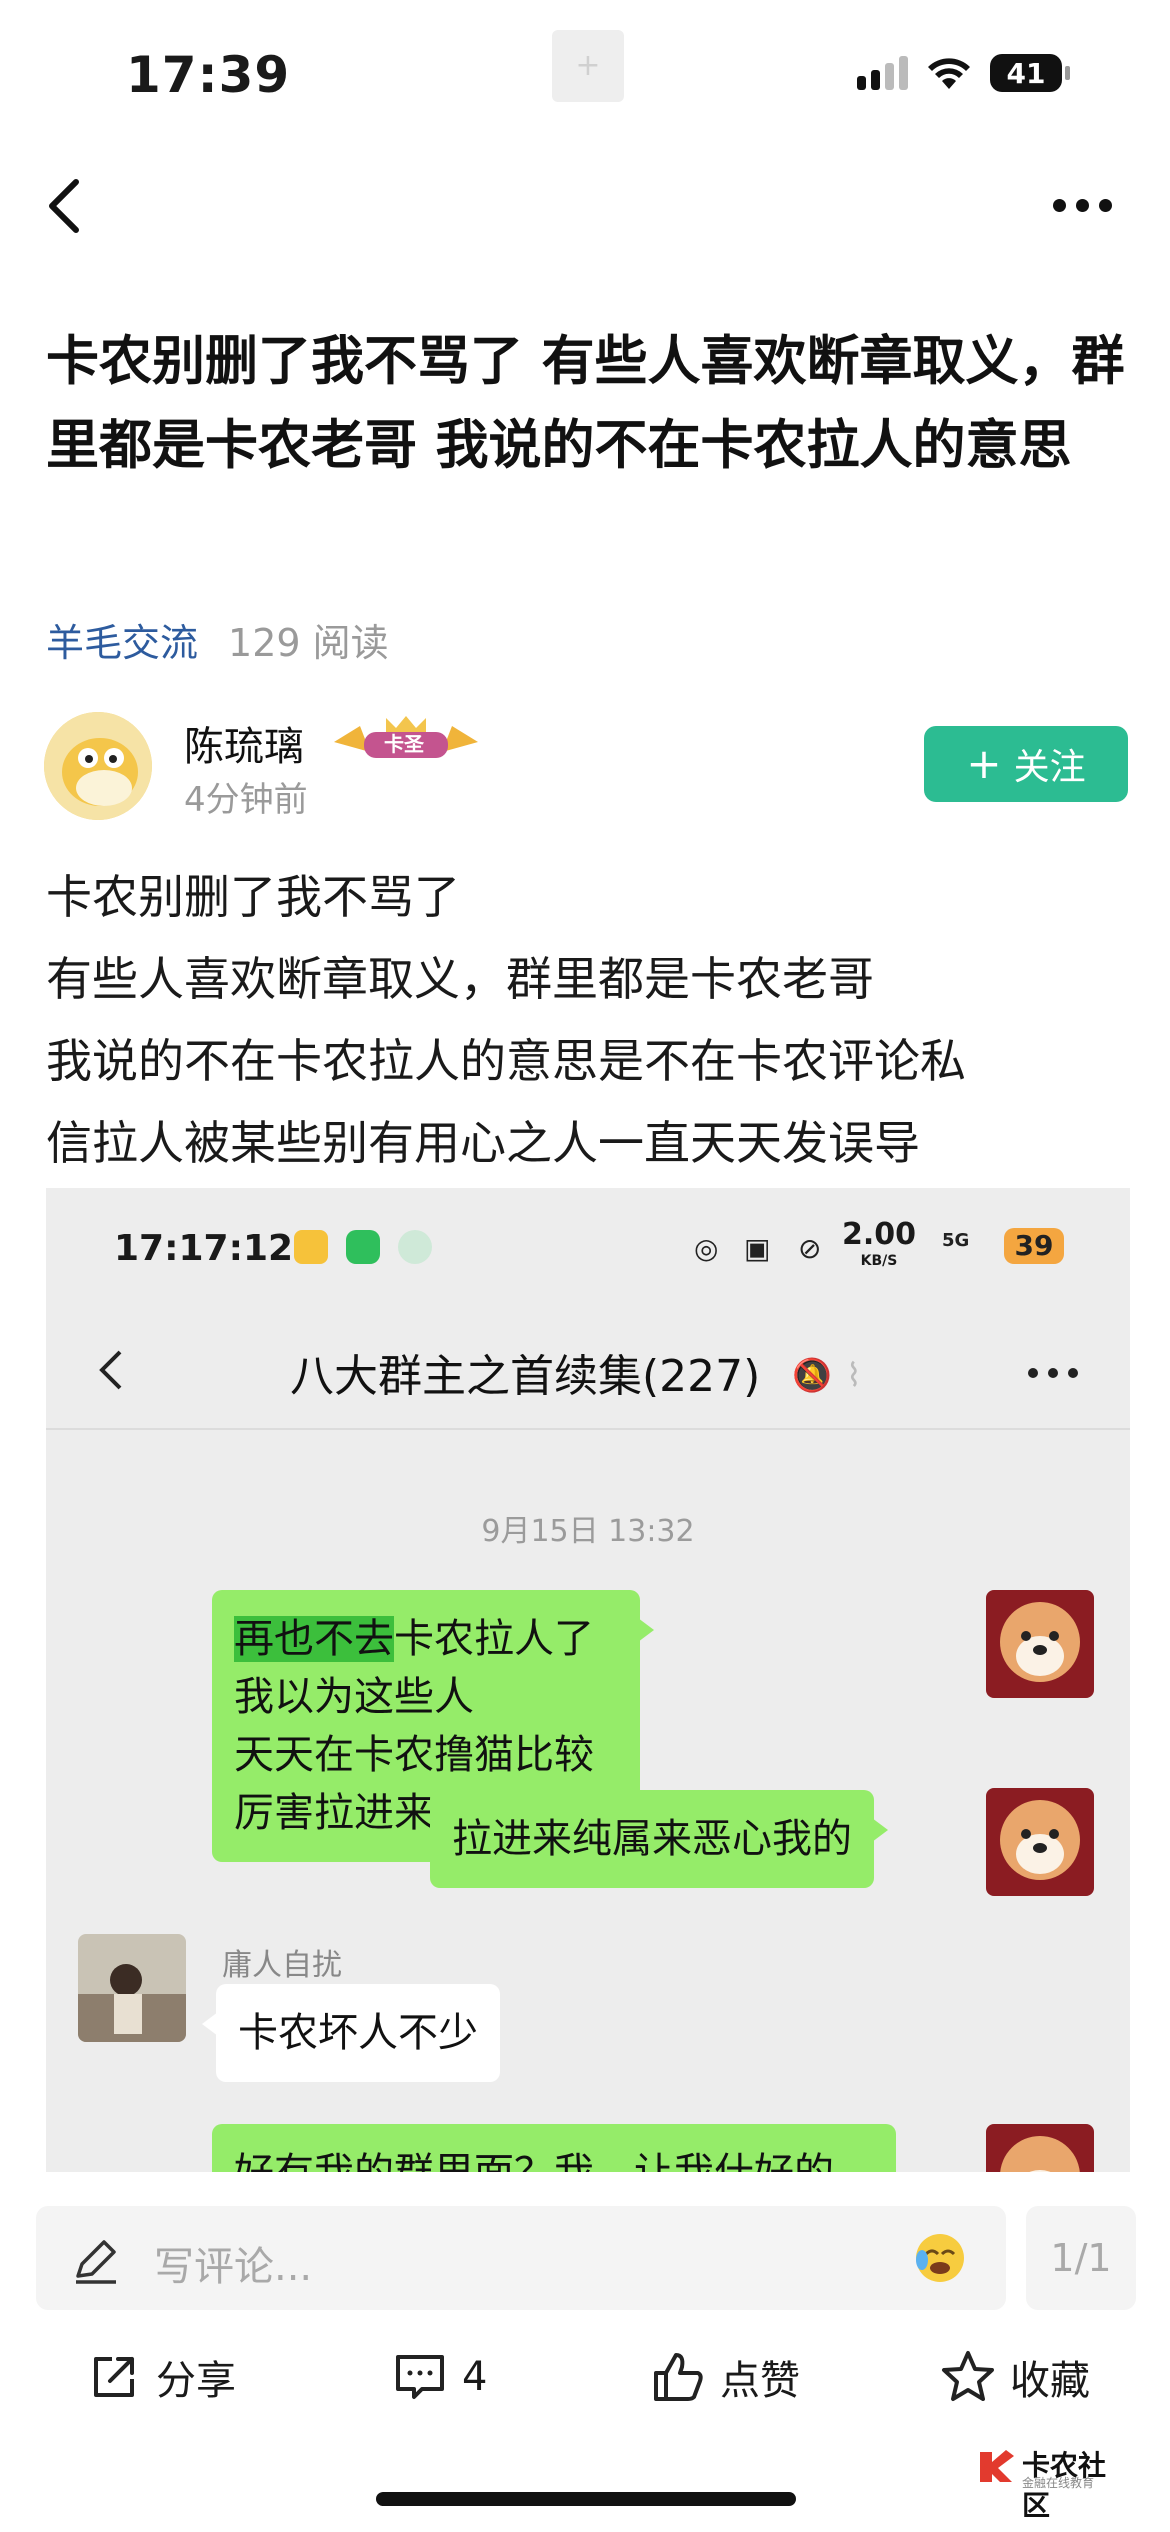 Image resolution: width=1170 pixels, height=2532 pixels. I want to click on category-link: 羊毛交流, so click(122, 639).